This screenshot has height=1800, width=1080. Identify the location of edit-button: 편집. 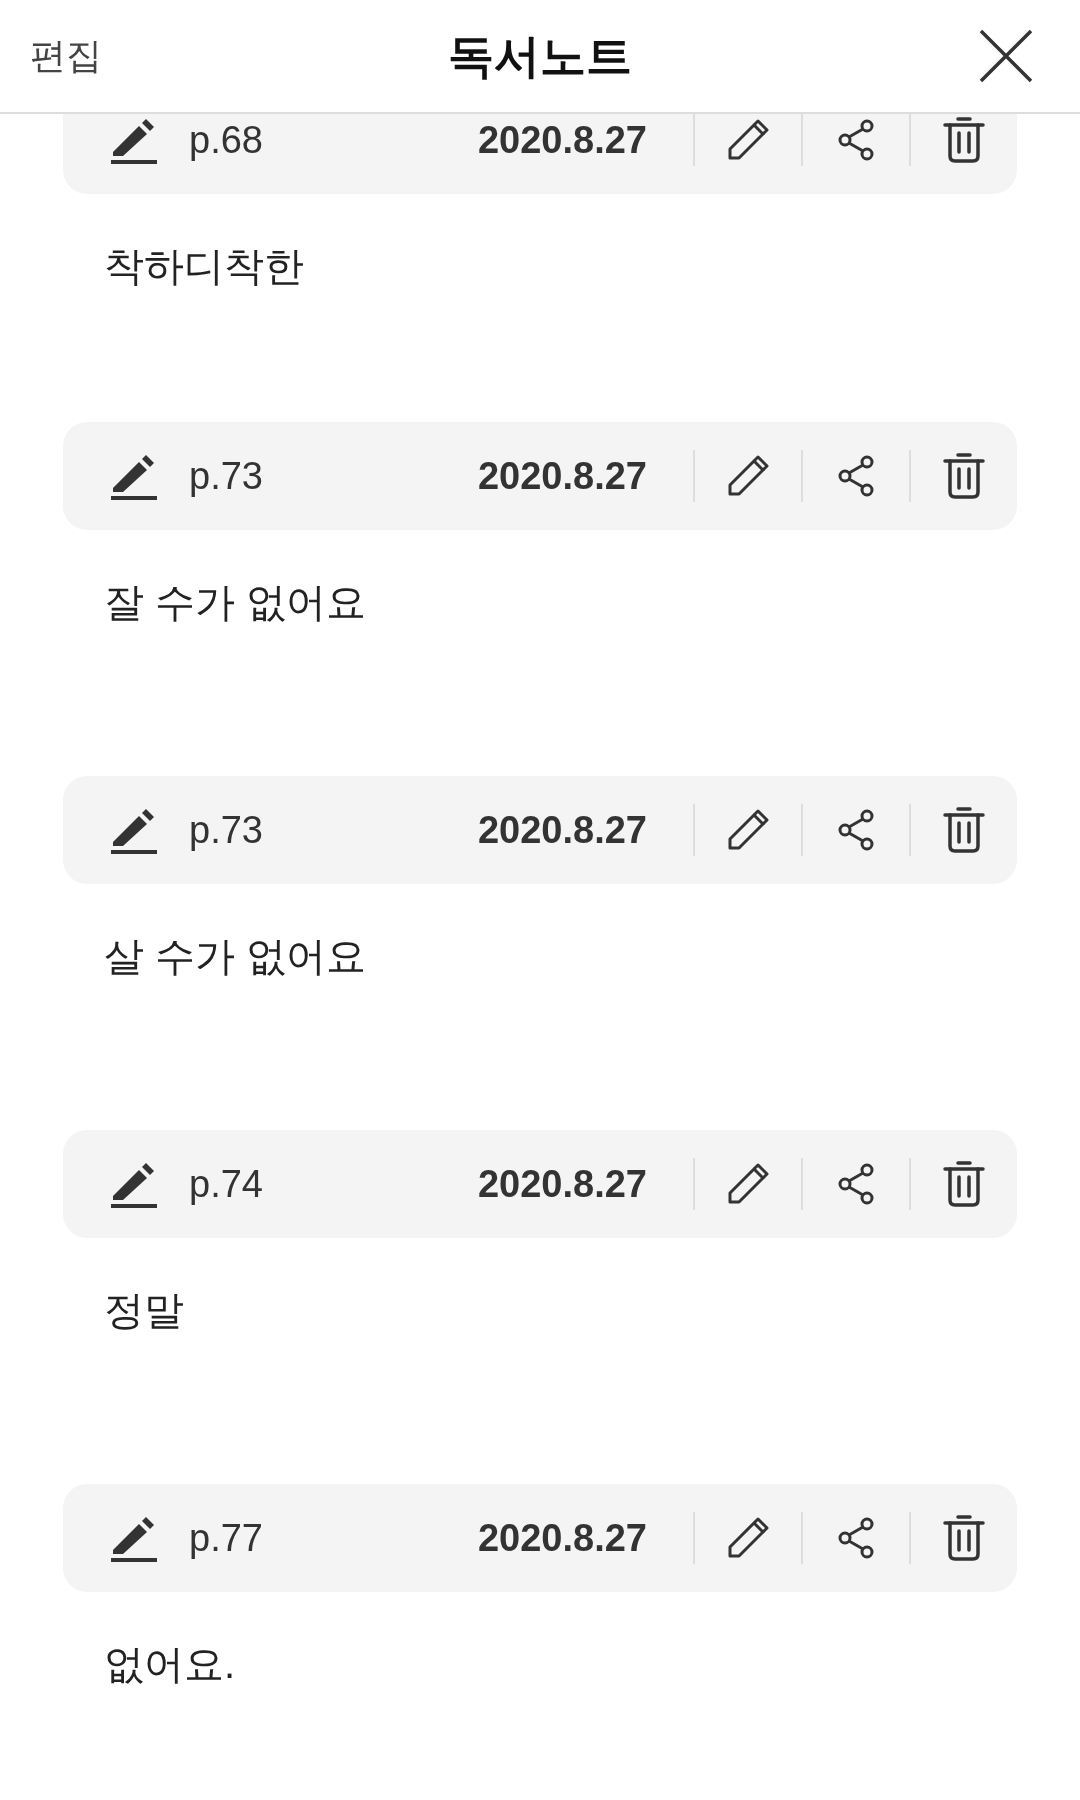
(66, 56).